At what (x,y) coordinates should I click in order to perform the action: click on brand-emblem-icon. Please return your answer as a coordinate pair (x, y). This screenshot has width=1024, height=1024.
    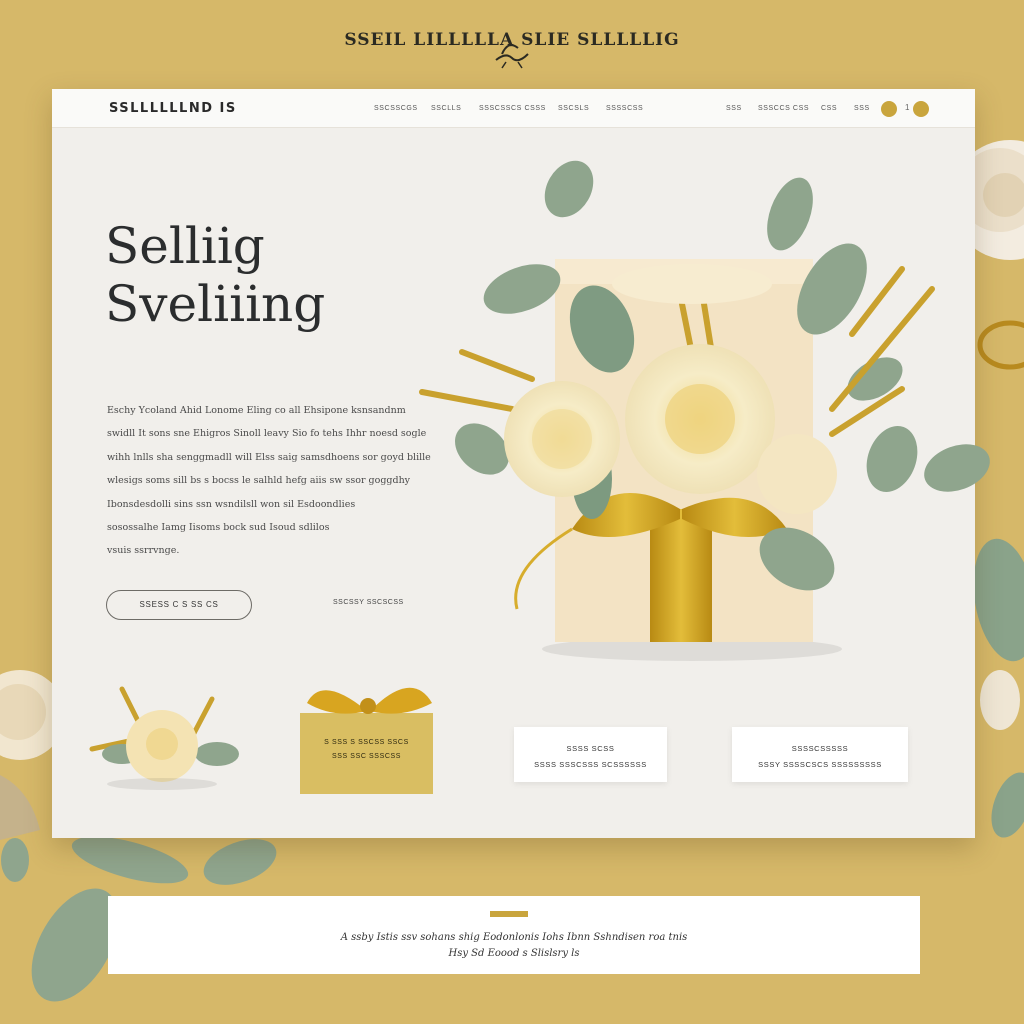
    Looking at the image, I should click on (512, 56).